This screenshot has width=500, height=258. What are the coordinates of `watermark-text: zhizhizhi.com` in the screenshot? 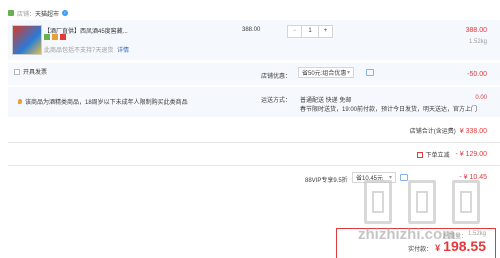 It's located at (407, 234).